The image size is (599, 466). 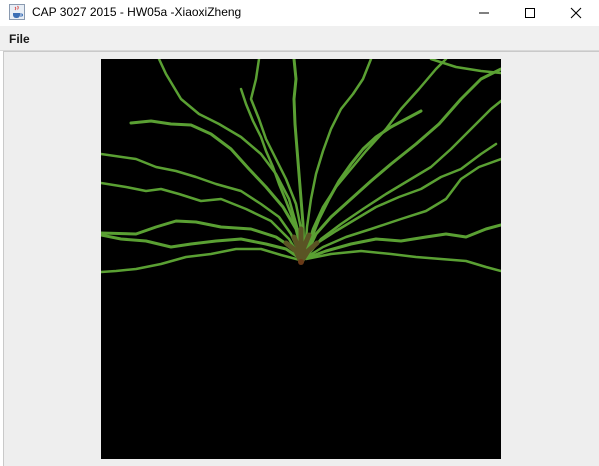 I want to click on menu-file: File, so click(x=19, y=39).